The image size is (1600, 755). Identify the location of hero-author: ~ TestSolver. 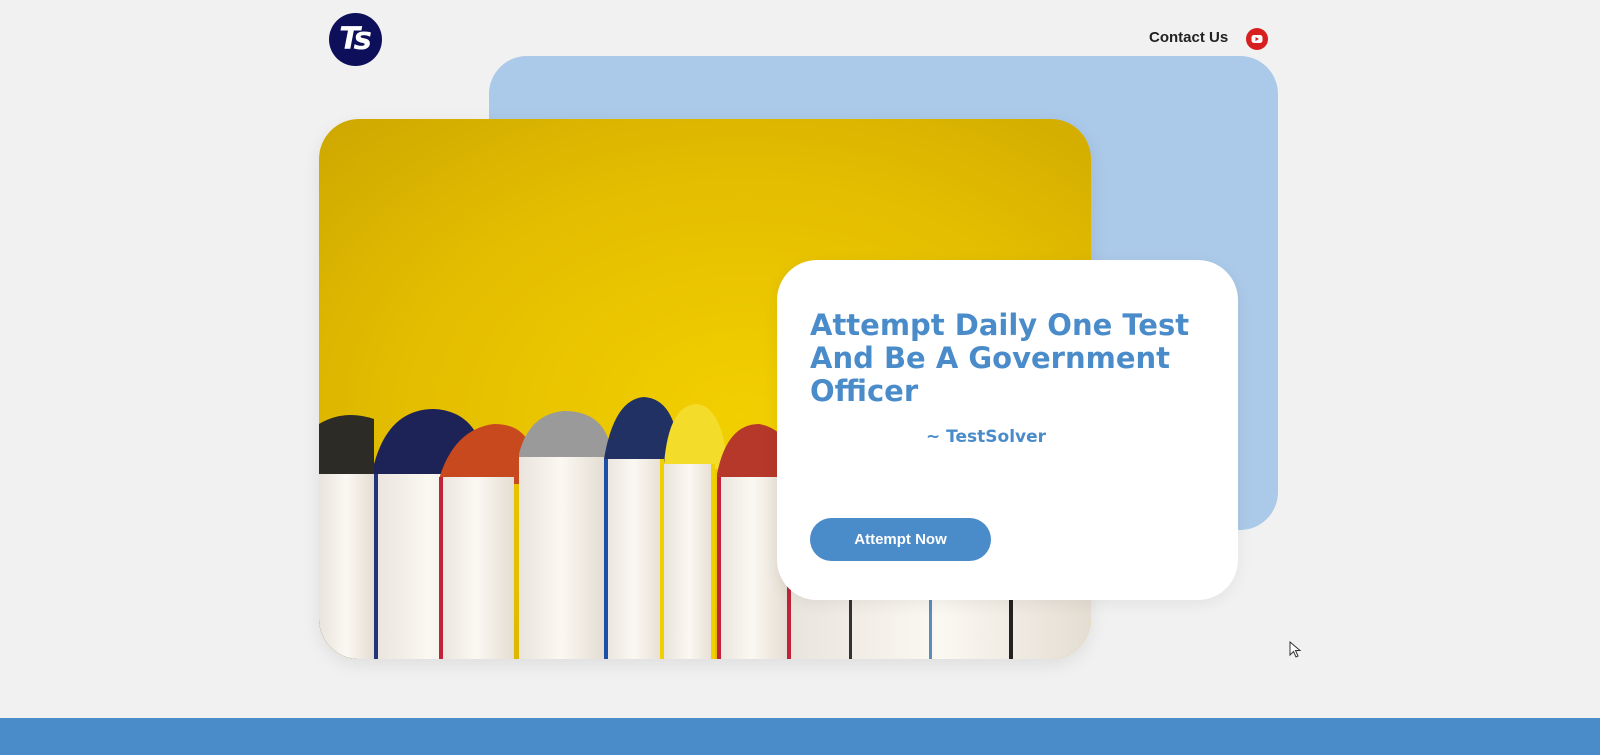
(986, 437).